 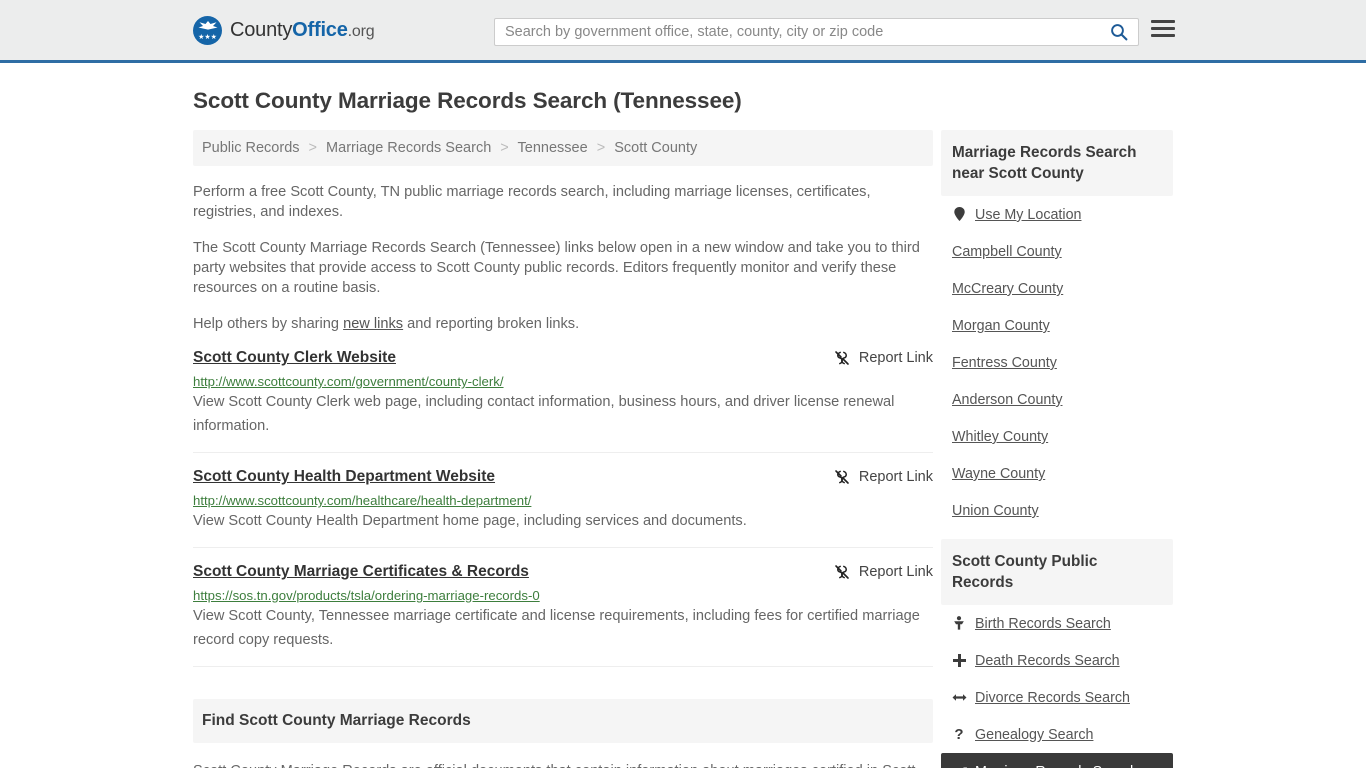 I want to click on county-office-logo-icon: ★★★, so click(x=207, y=30).